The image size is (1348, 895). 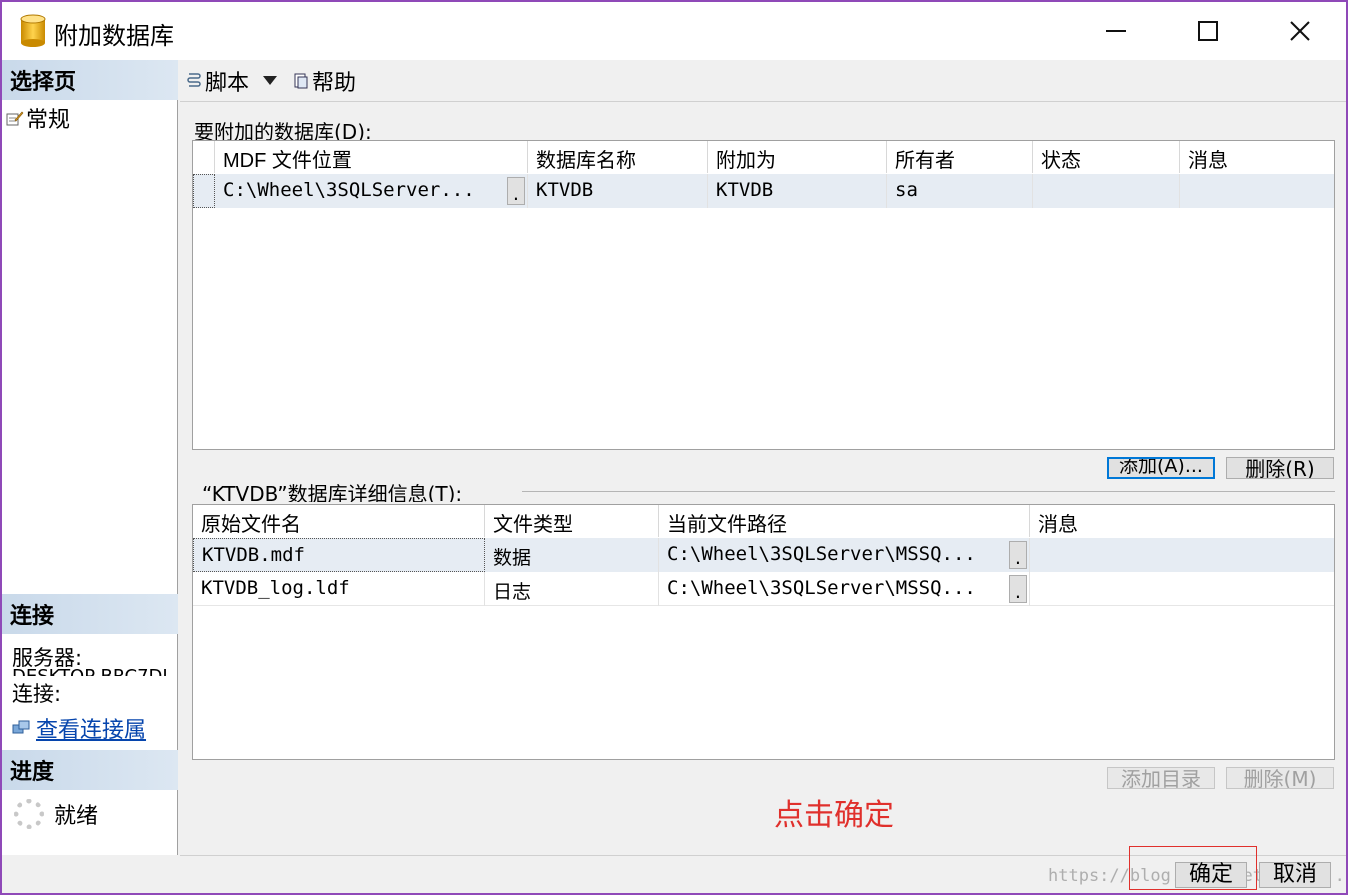 I want to click on page-item-general: 常规, so click(x=38, y=118).